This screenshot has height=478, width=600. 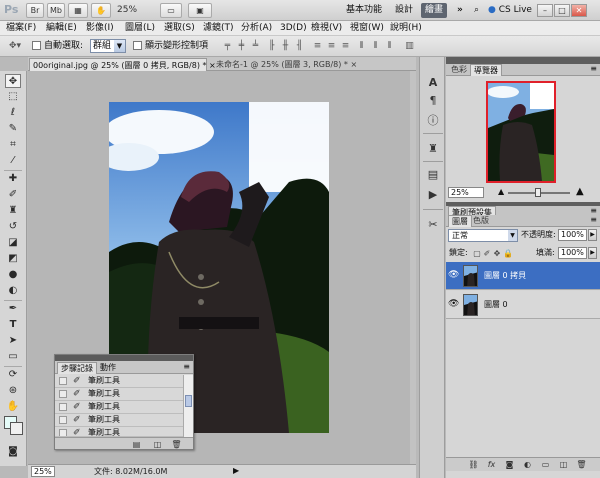 What do you see at coordinates (433, 101) in the screenshot?
I see `paragraph-icon: ¶` at bounding box center [433, 101].